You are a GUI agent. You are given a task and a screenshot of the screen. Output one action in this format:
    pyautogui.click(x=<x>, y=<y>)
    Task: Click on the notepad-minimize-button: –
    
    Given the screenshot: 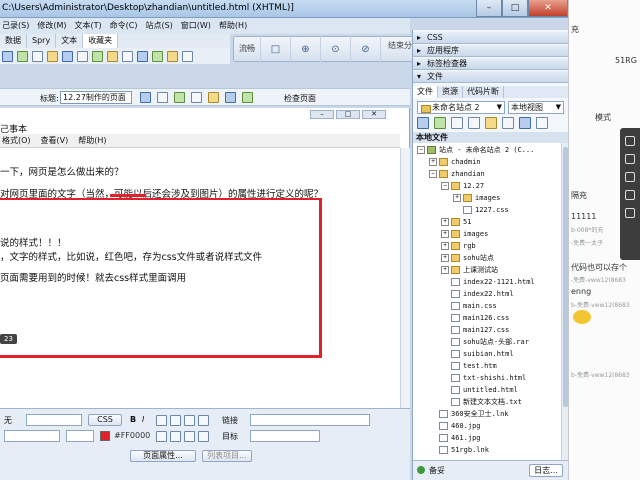 What is the action you would take?
    pyautogui.click(x=322, y=114)
    